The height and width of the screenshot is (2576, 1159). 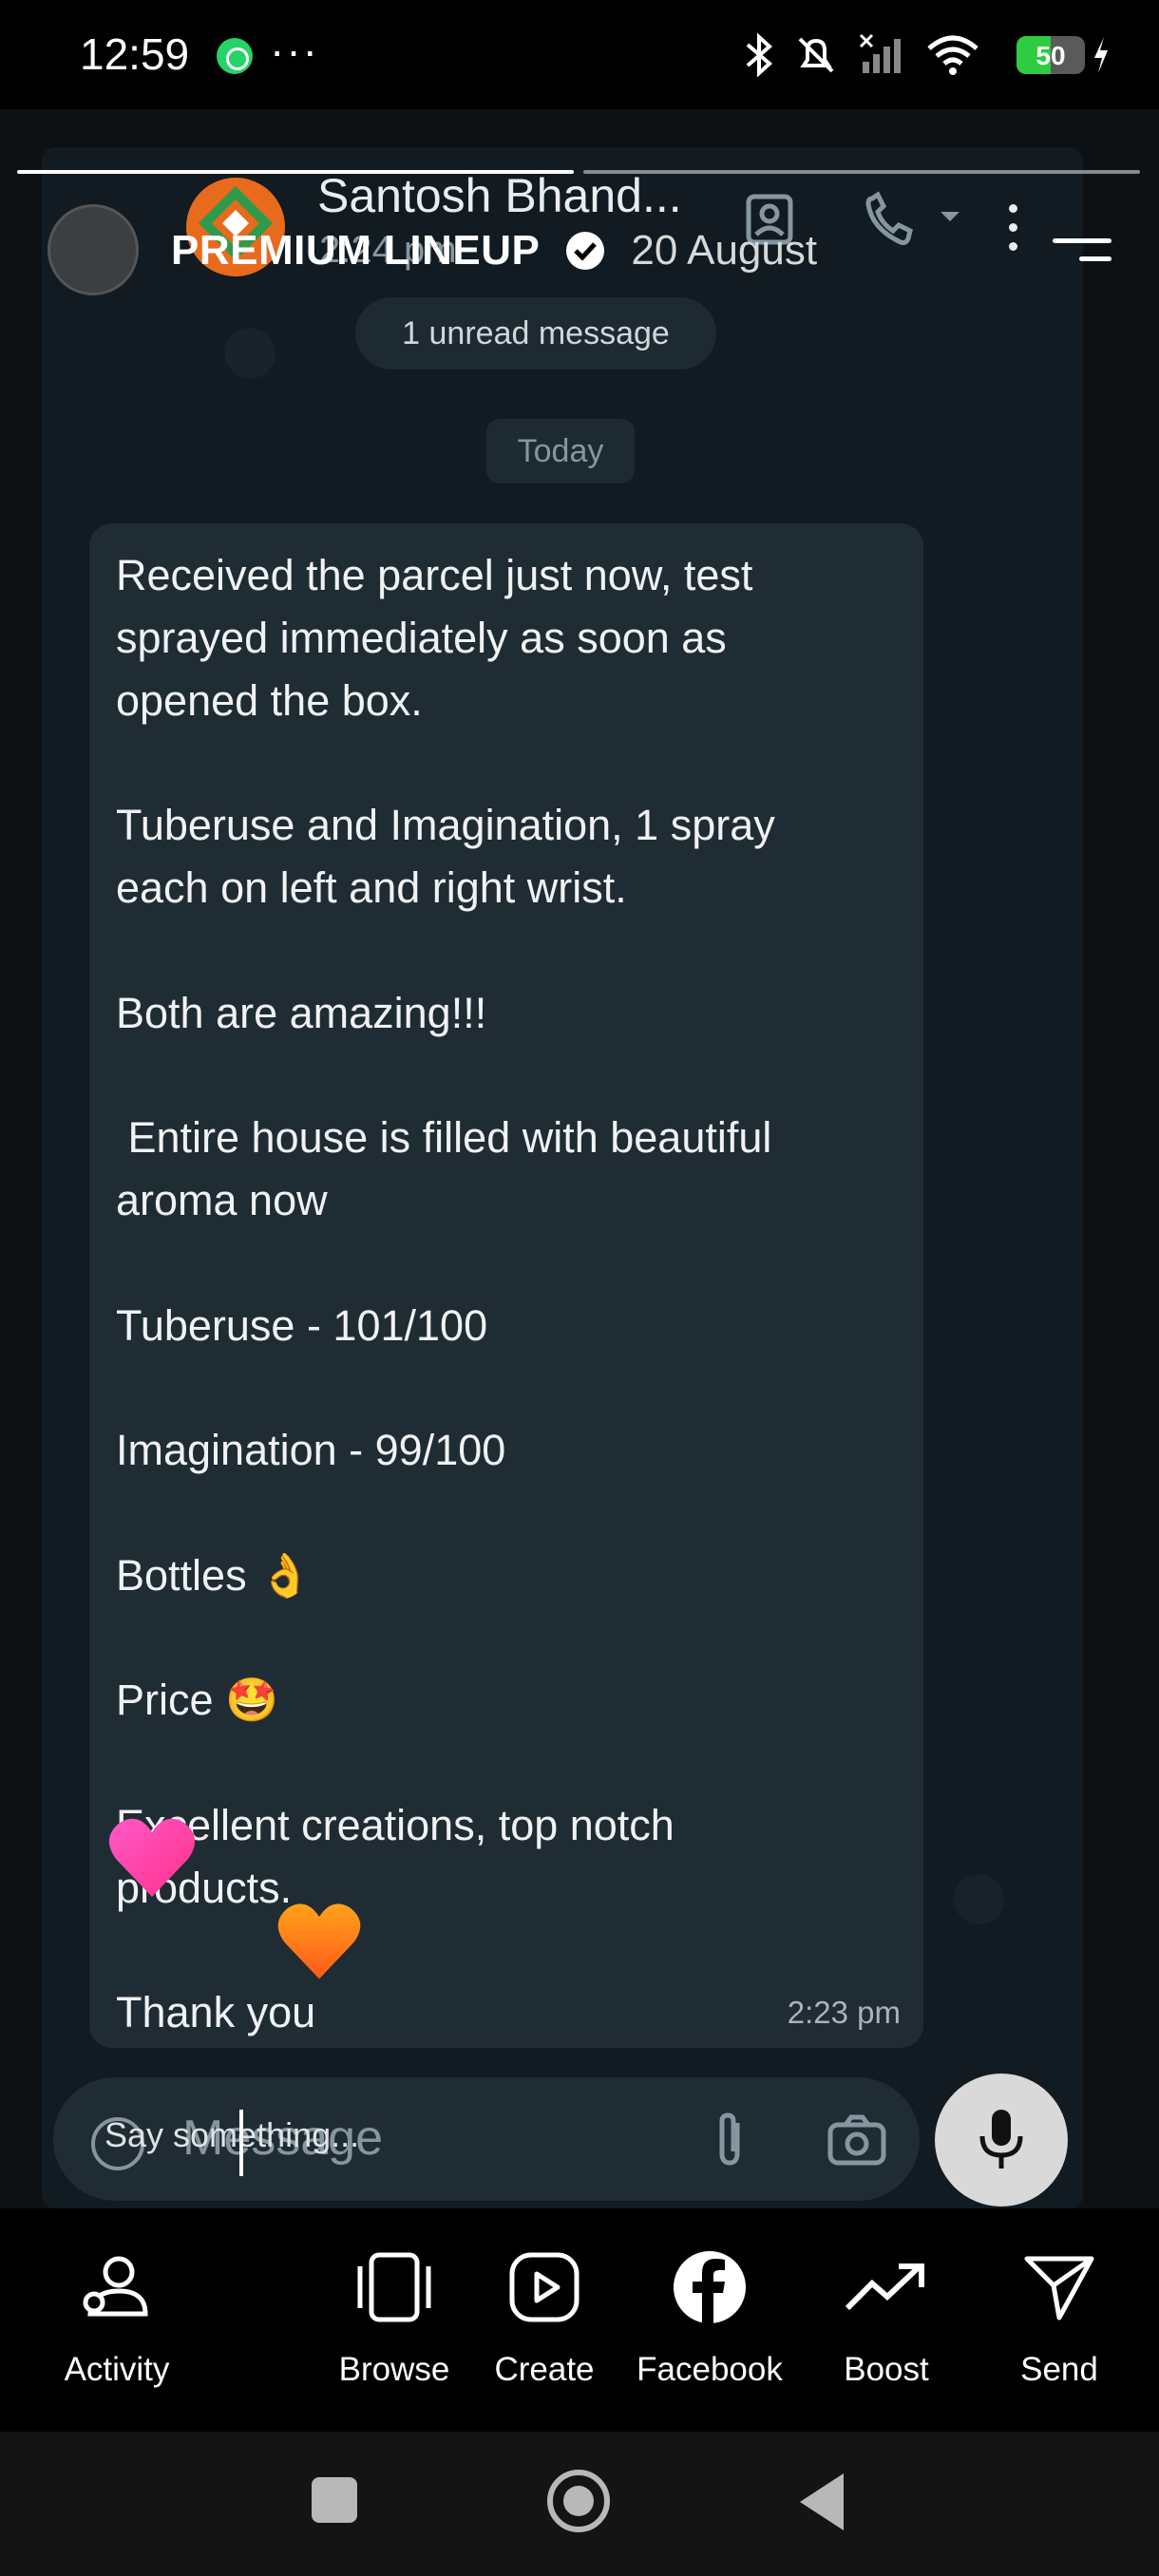 I want to click on nav-send: Send, so click(x=1059, y=2312).